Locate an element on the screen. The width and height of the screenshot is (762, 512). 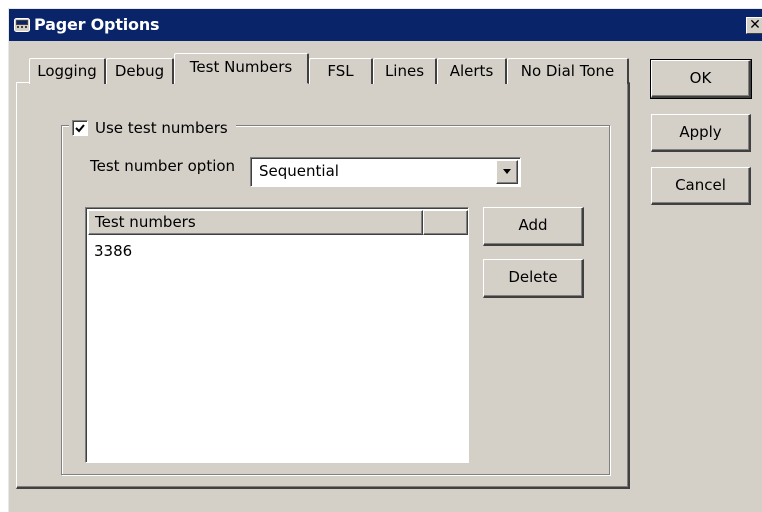
selected-option: Sequential is located at coordinates (299, 171).